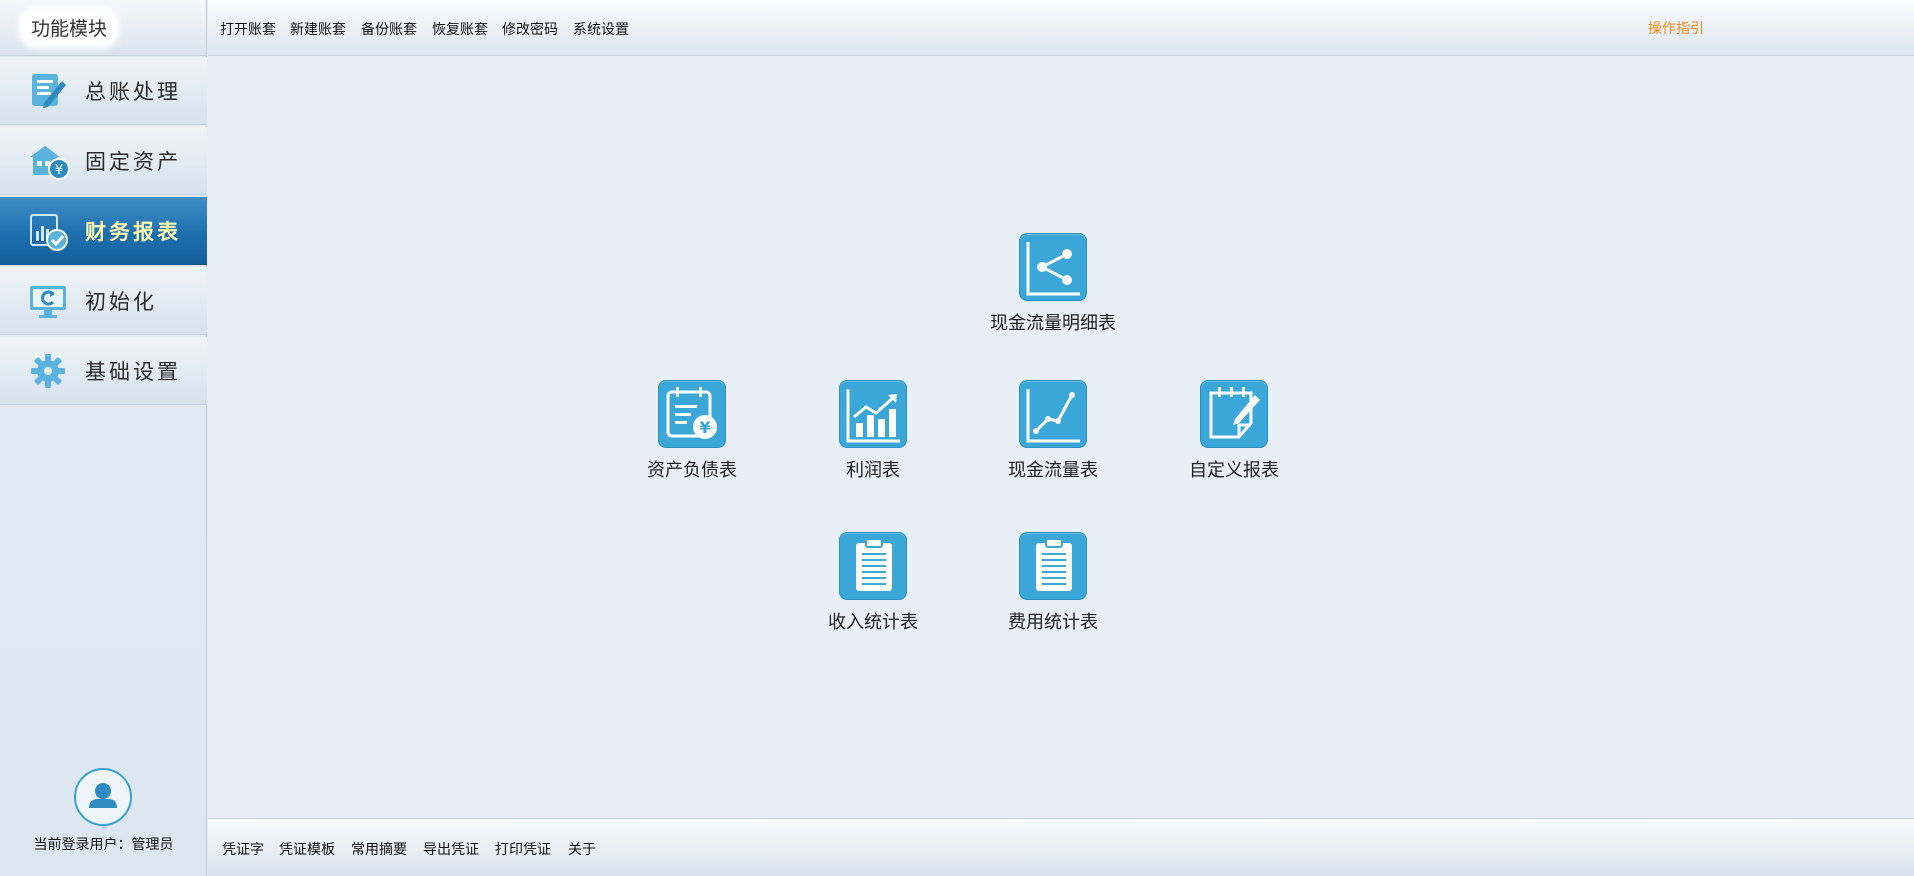 Image resolution: width=1914 pixels, height=876 pixels. I want to click on report-cashflow: 现金流量表, so click(1053, 431).